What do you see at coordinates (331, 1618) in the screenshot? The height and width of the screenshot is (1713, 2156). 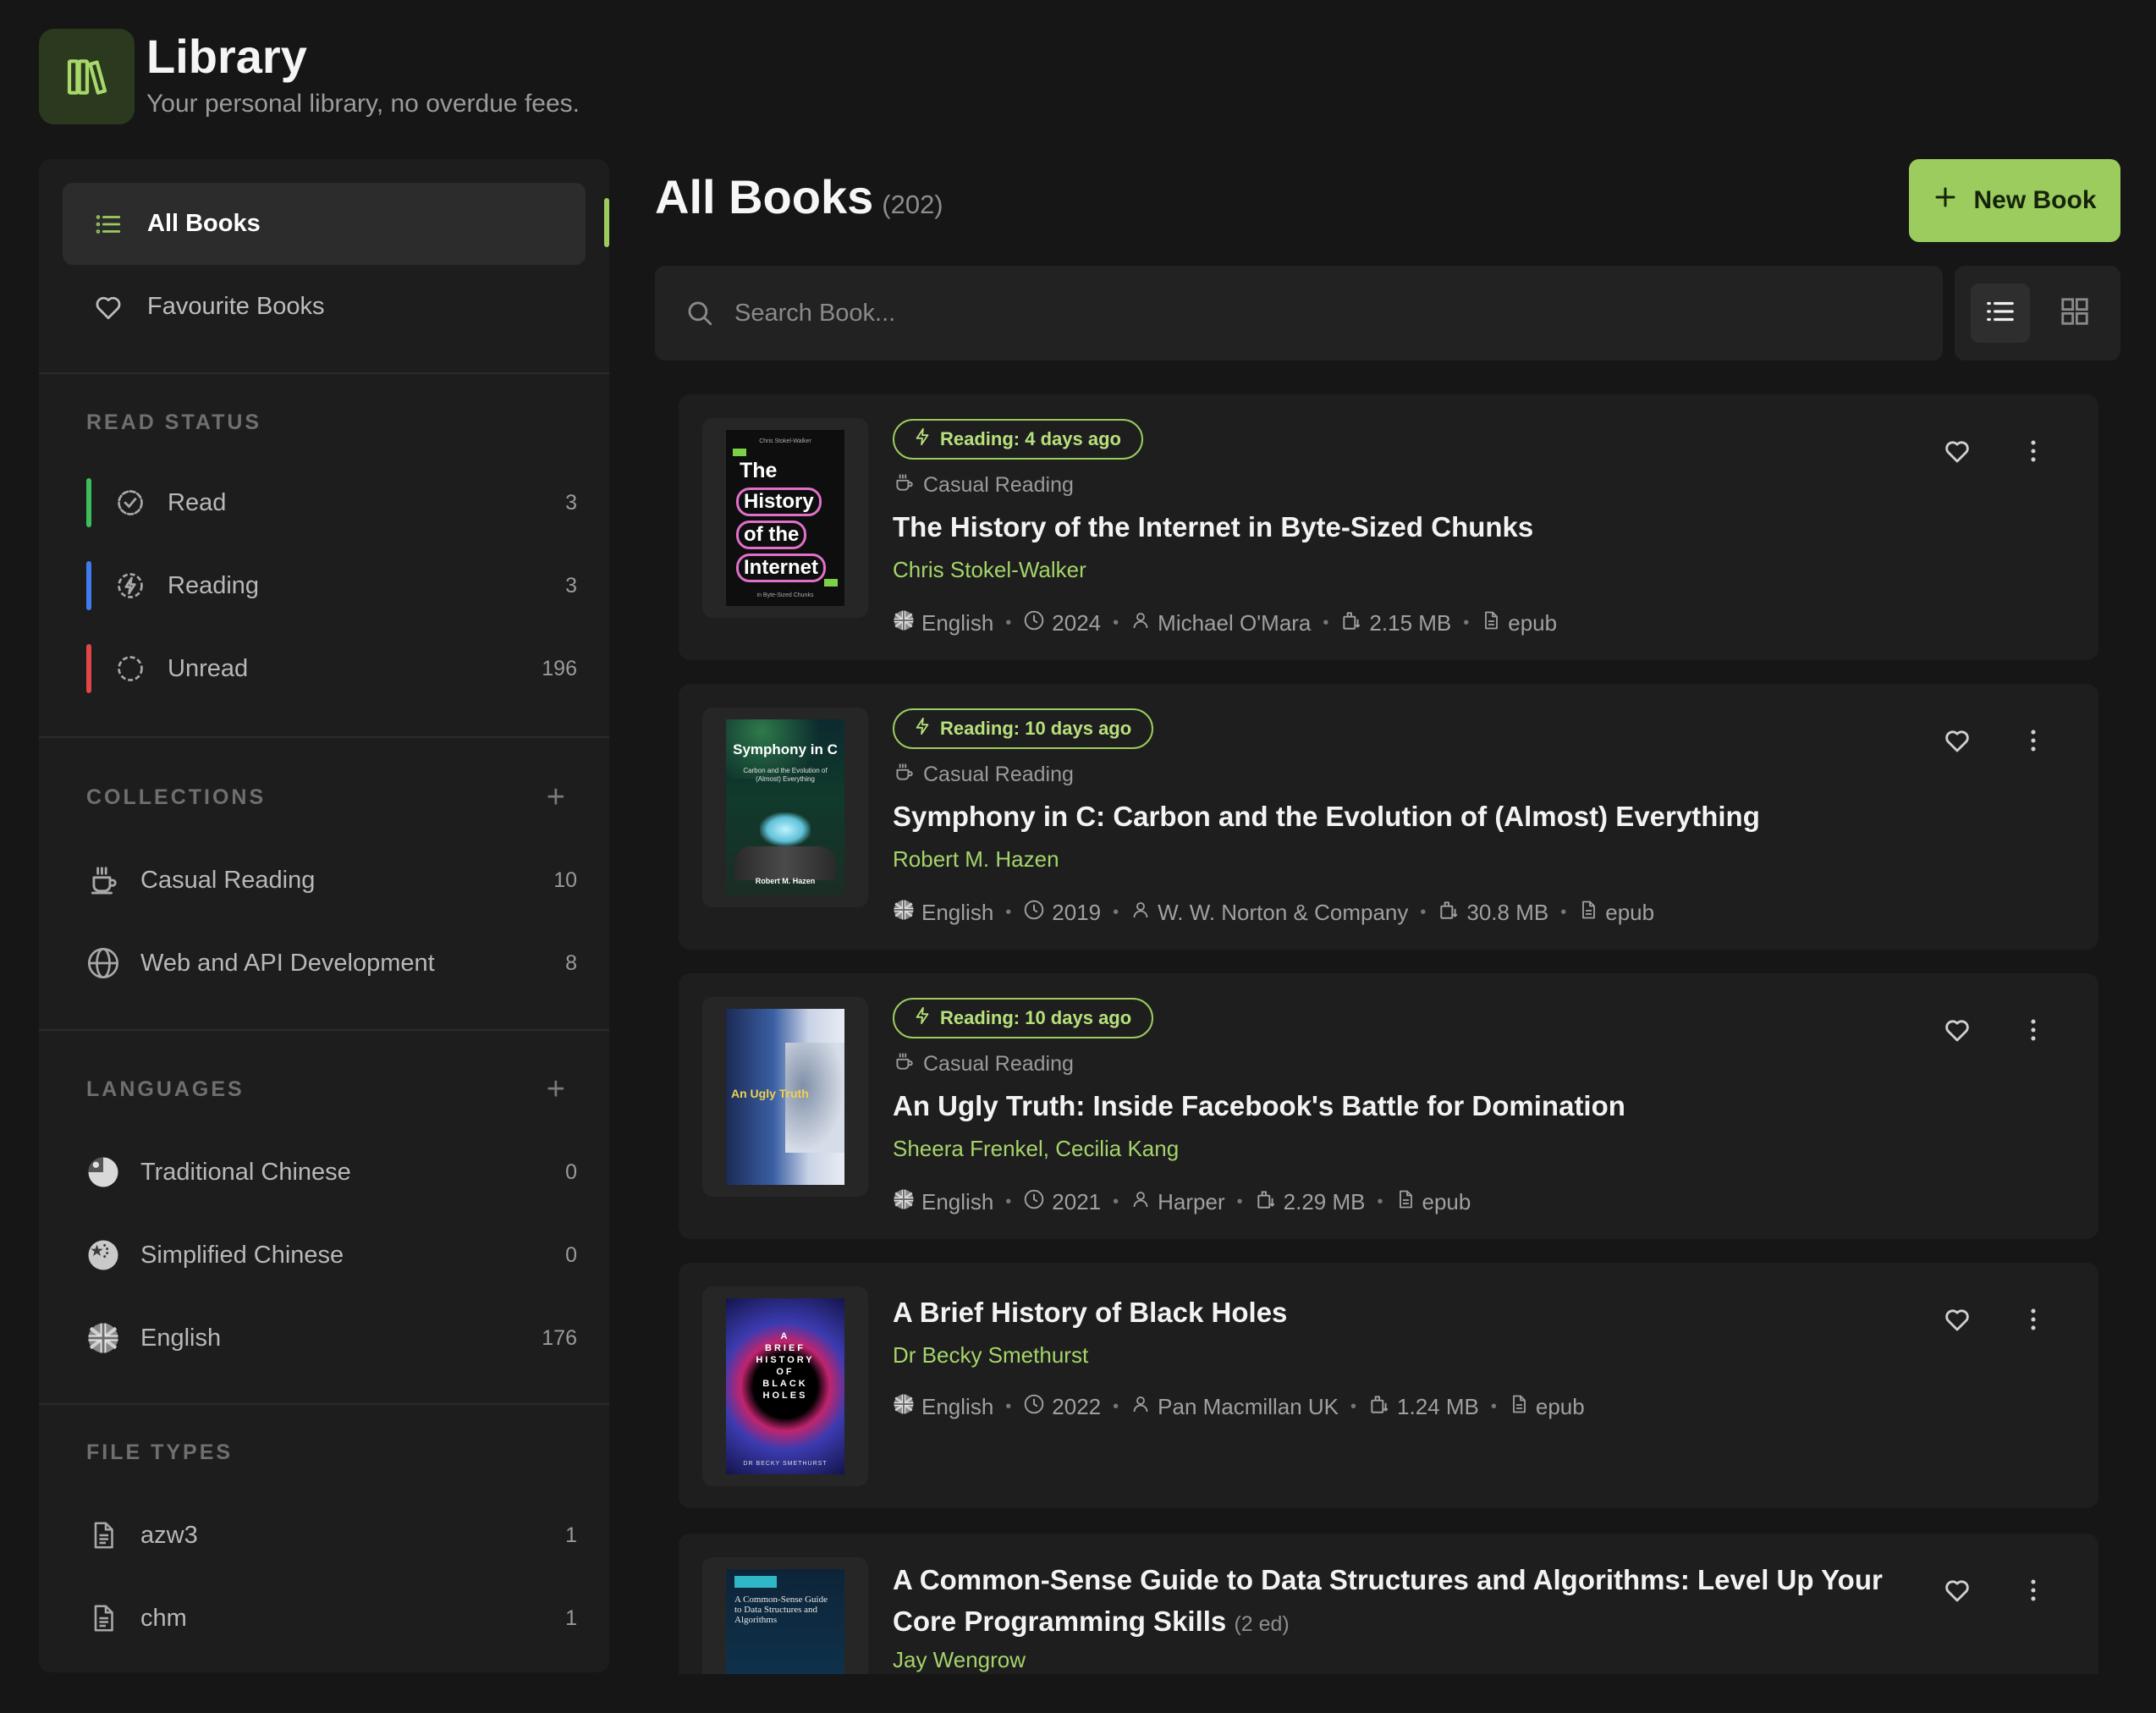 I see `sidebar-item-chm: chm 1` at bounding box center [331, 1618].